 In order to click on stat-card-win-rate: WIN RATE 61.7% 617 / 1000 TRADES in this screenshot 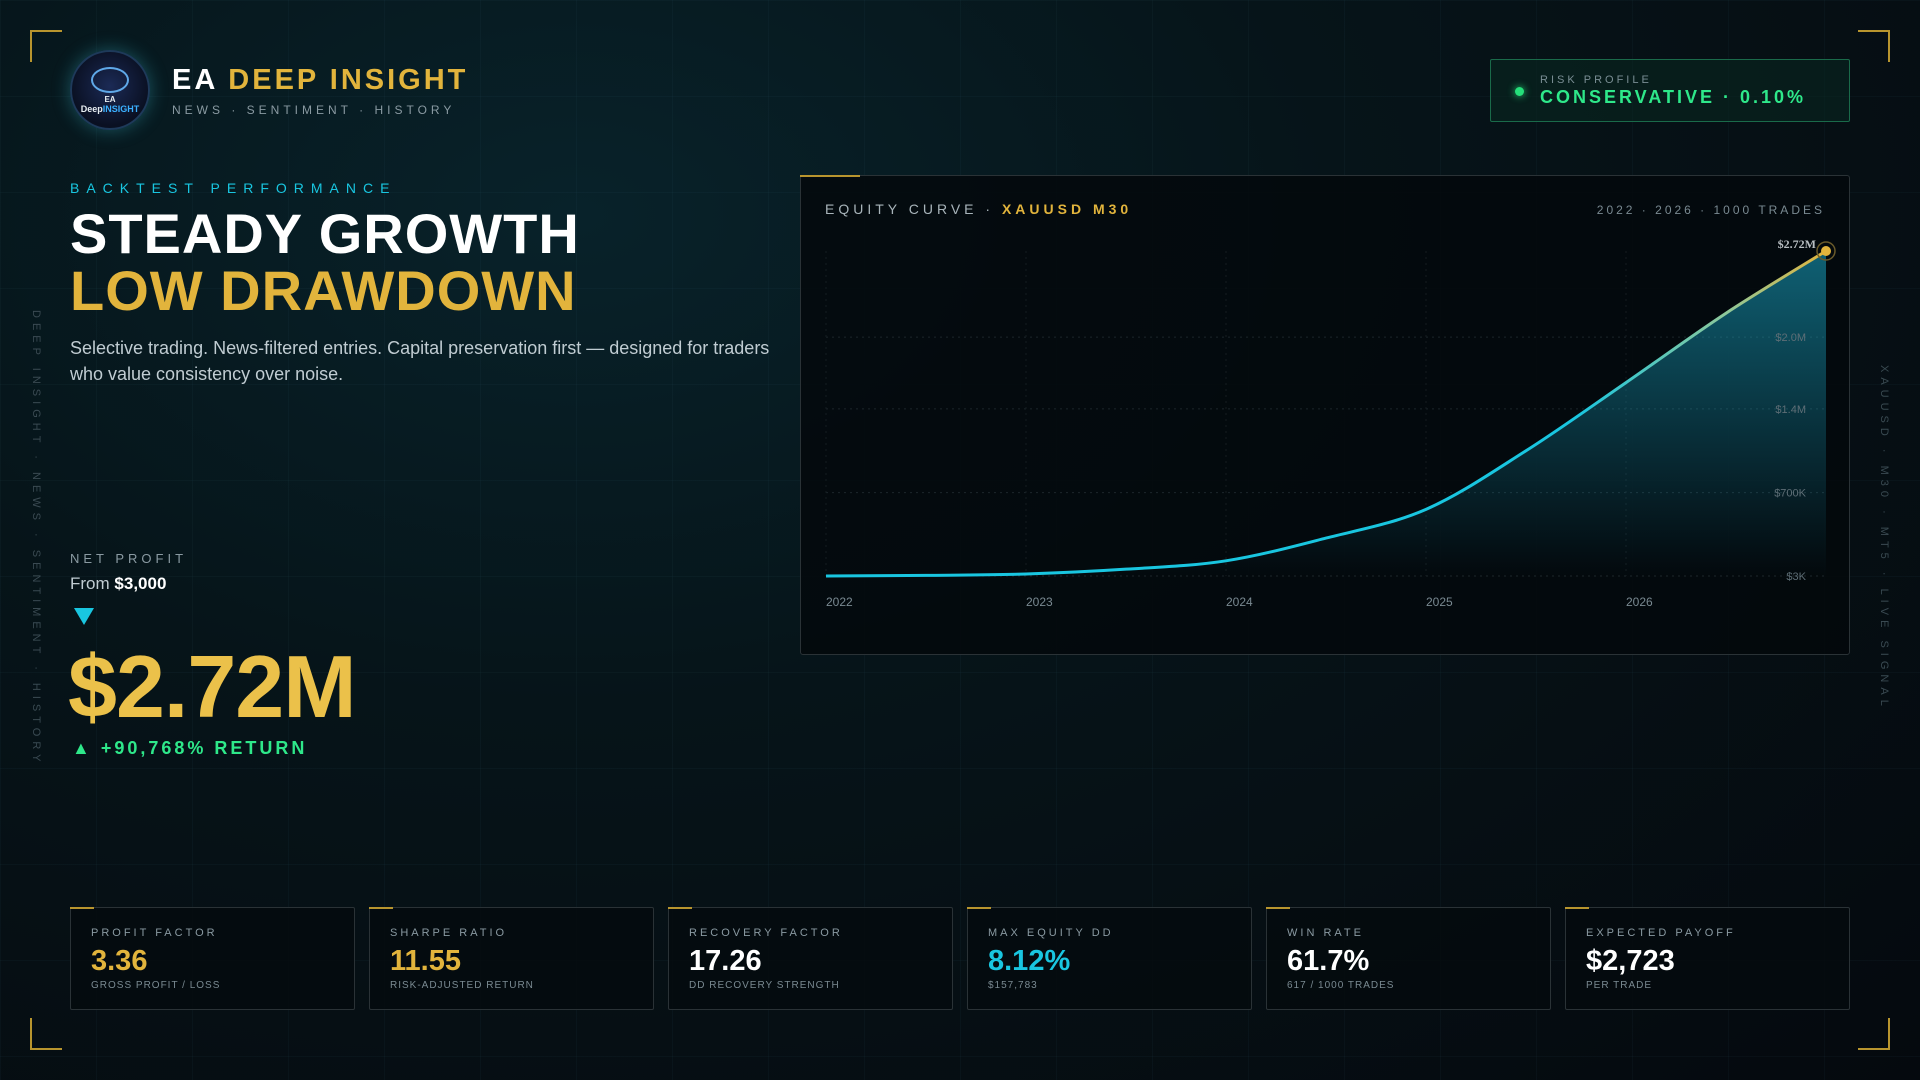, I will do `click(1408, 958)`.